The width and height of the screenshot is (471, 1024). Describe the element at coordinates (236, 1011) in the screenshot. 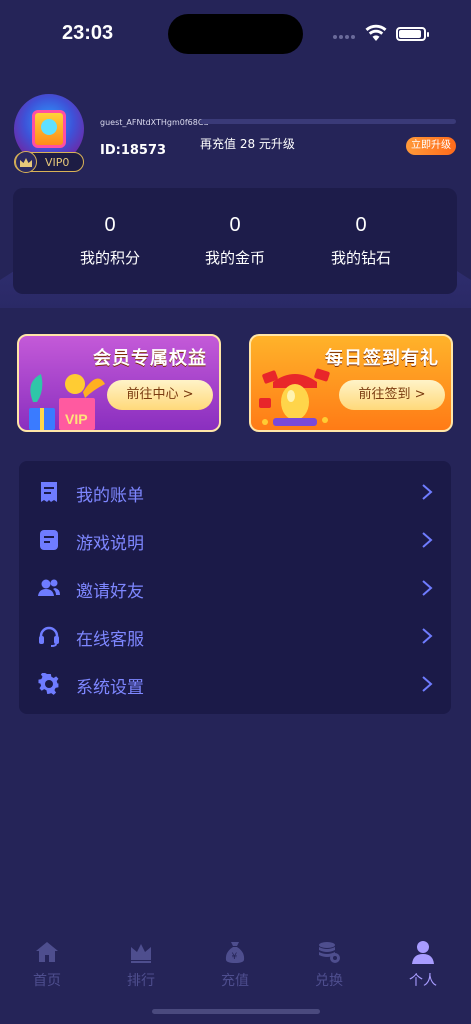

I see `home-indicator` at that location.